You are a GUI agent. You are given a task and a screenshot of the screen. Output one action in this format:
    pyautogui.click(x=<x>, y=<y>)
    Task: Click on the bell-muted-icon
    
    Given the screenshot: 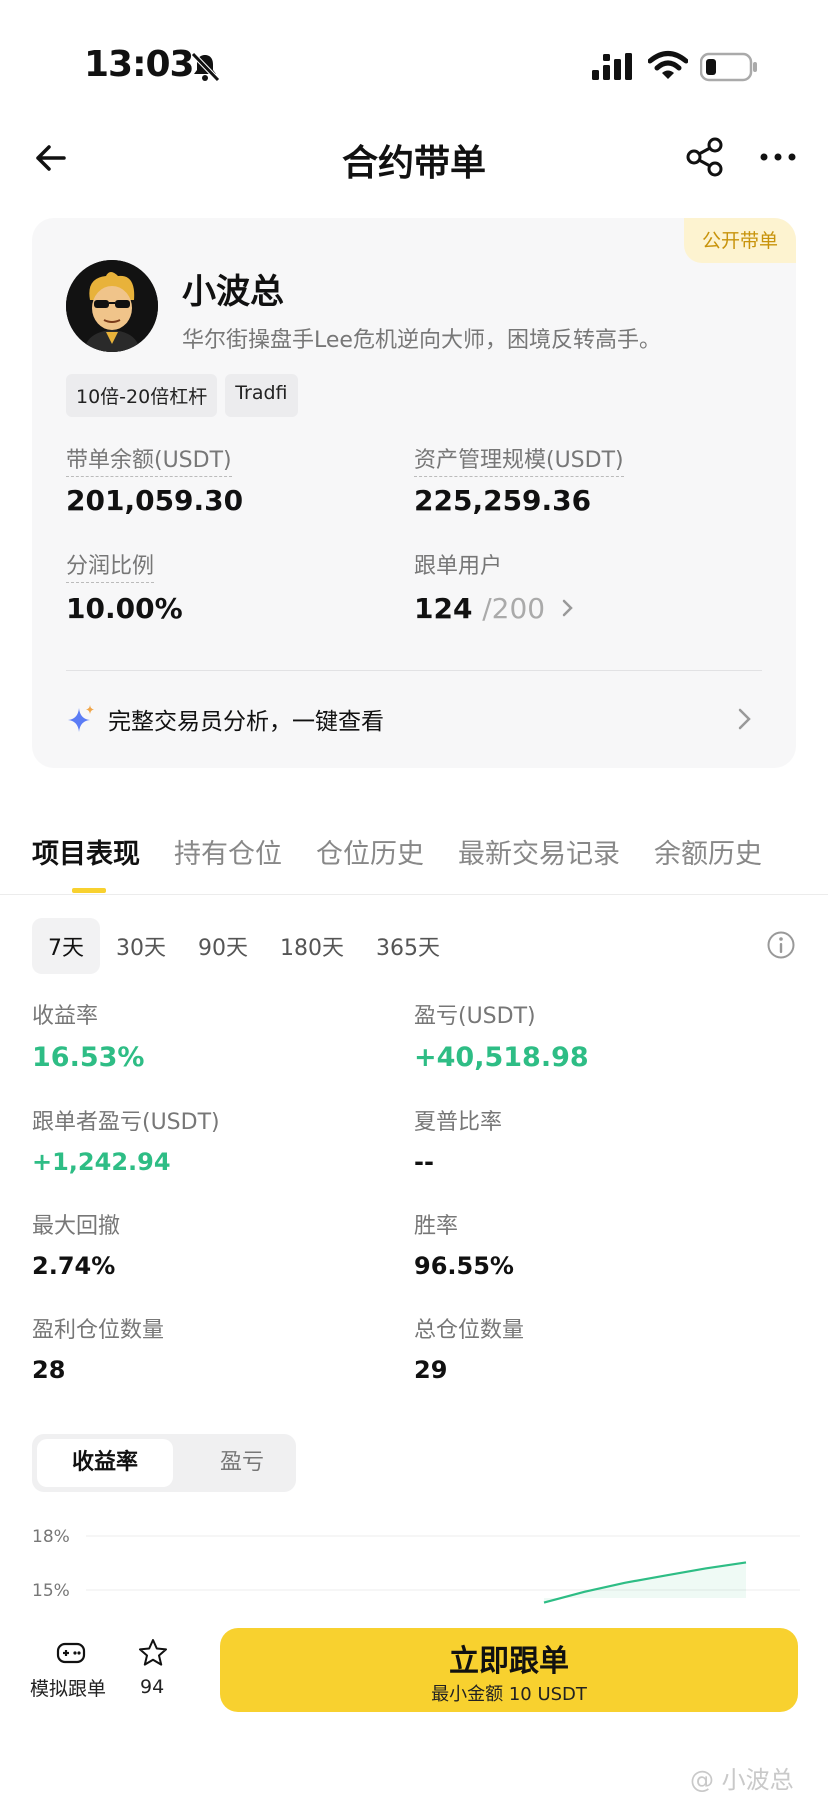 What is the action you would take?
    pyautogui.click(x=205, y=67)
    